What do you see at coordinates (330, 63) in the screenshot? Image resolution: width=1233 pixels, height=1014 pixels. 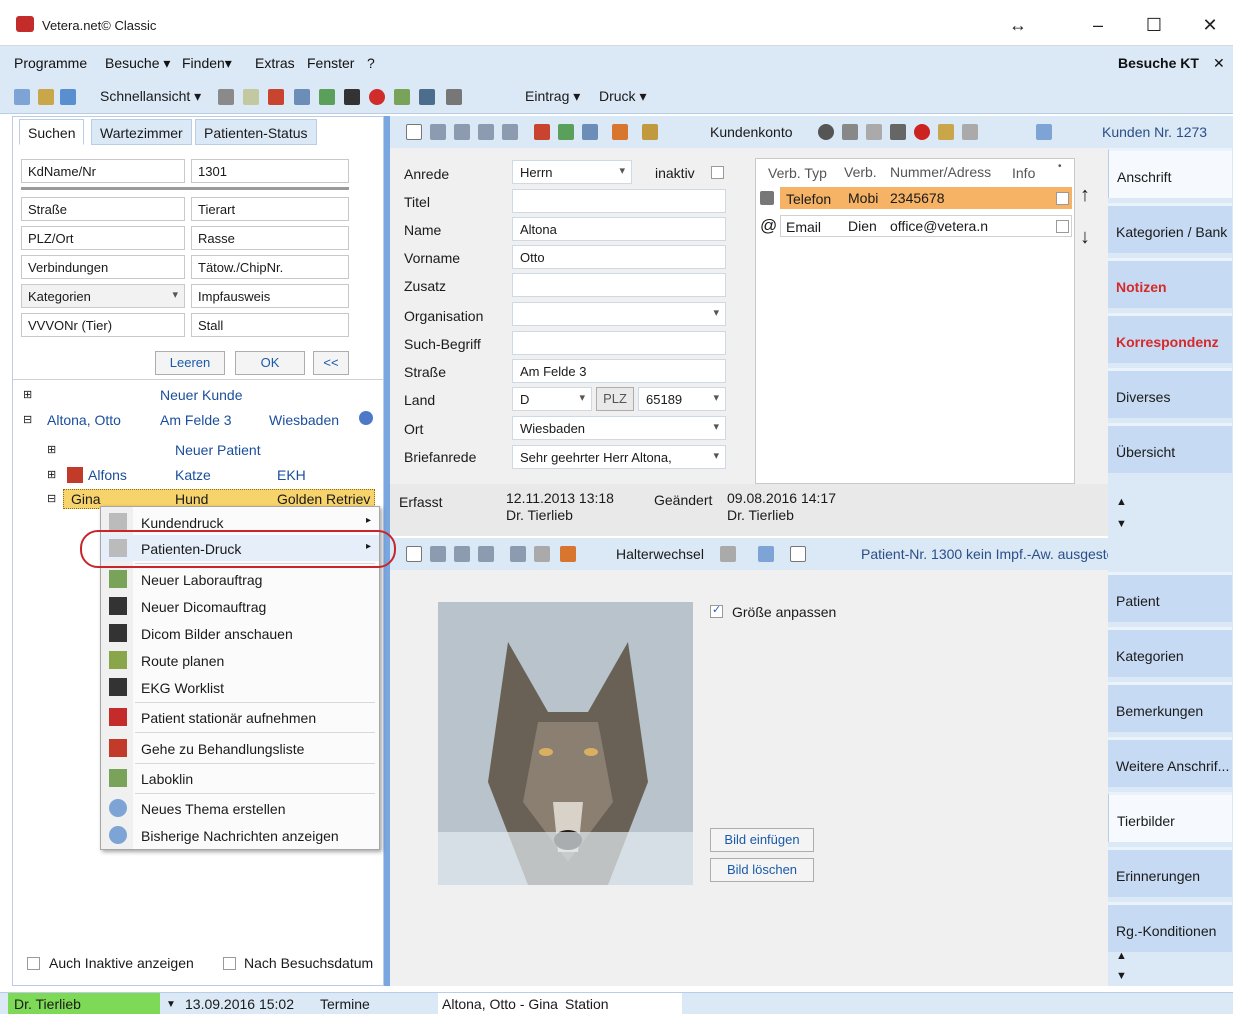 I see `menu-fenster: Fenster` at bounding box center [330, 63].